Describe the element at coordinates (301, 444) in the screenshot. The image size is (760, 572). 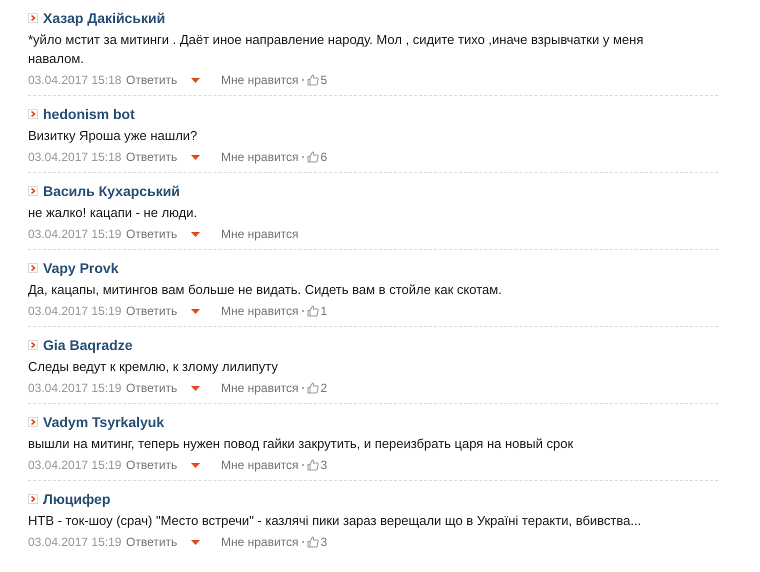
I see `comment-text: вышли на митинг, теперь нужен повод гайки закрутить, и переизбрать царя на новый срок` at that location.